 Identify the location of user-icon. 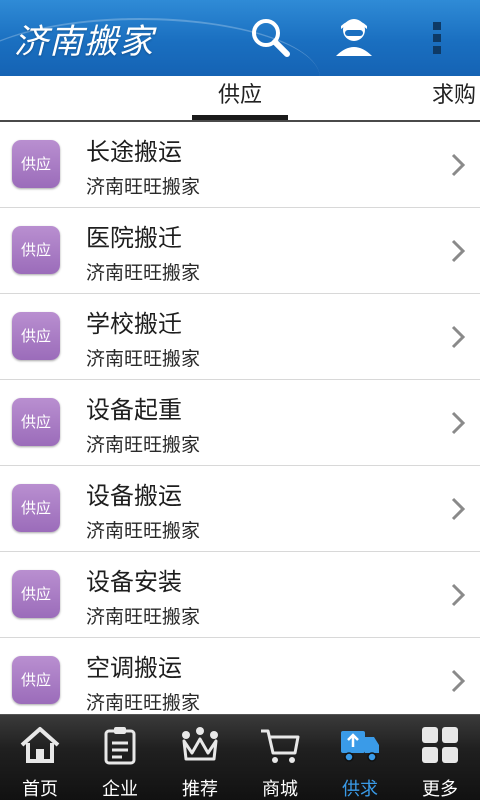
(354, 37).